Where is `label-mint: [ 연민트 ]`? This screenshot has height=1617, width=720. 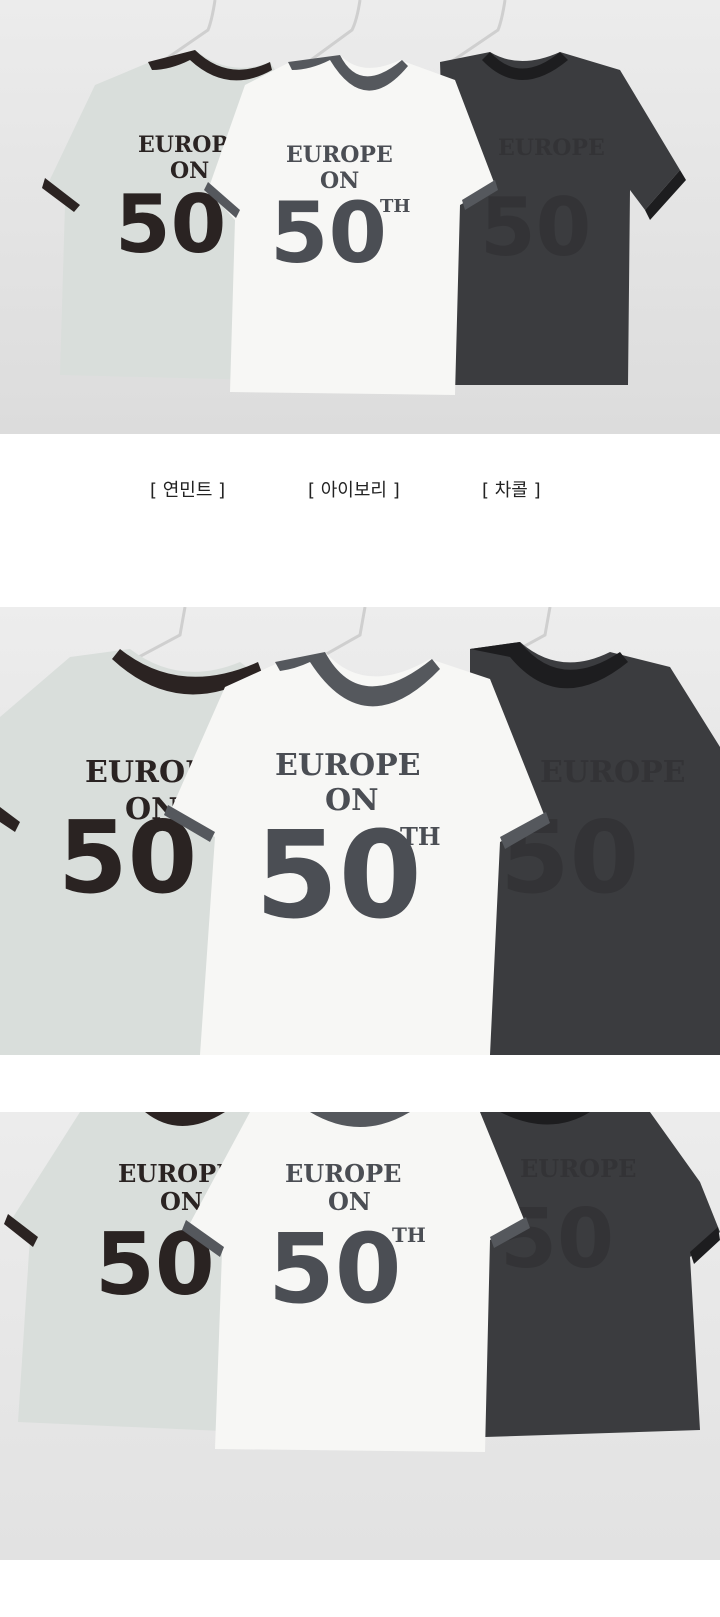 label-mint: [ 연민트 ] is located at coordinates (188, 490).